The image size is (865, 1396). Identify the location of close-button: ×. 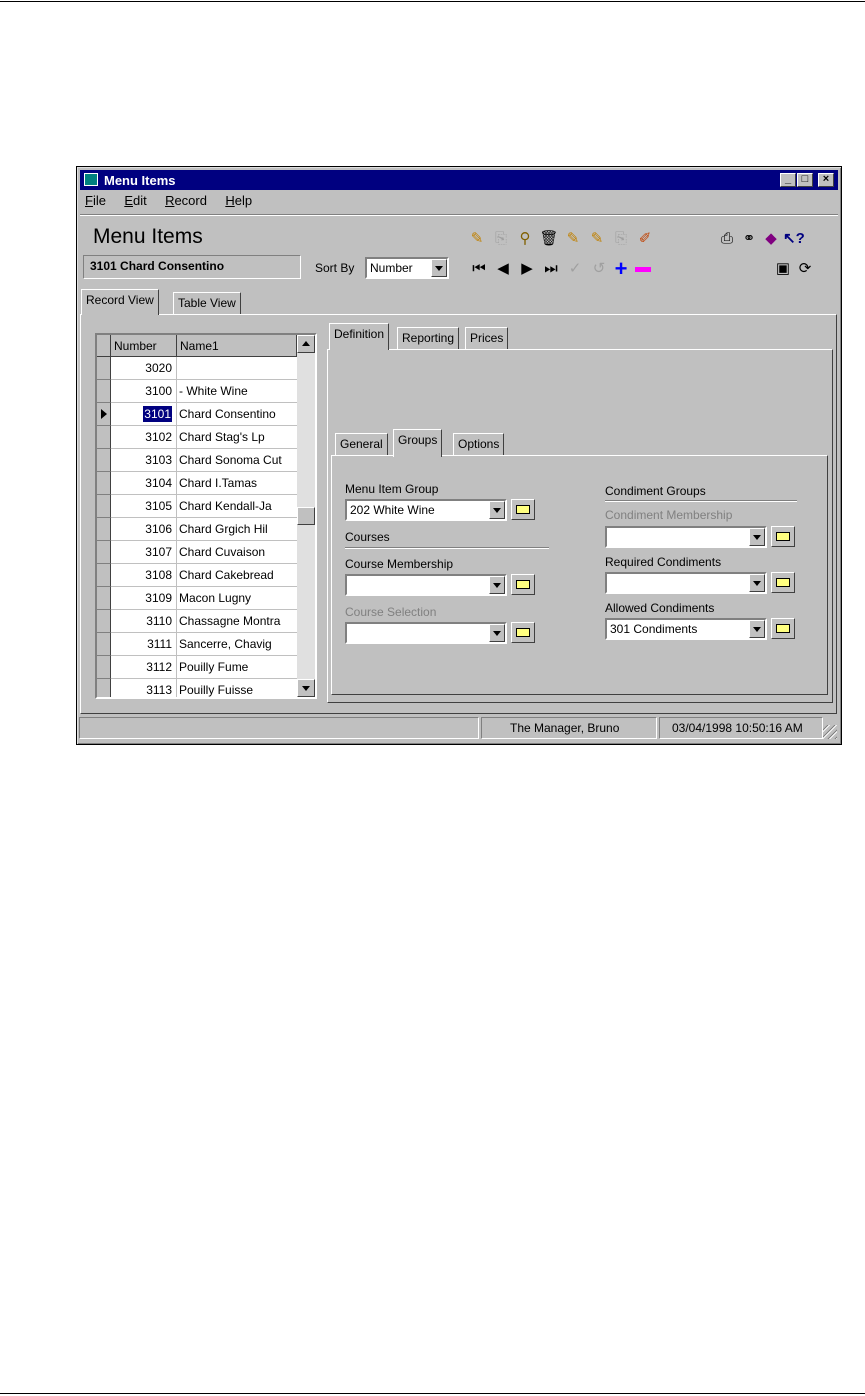
(826, 180).